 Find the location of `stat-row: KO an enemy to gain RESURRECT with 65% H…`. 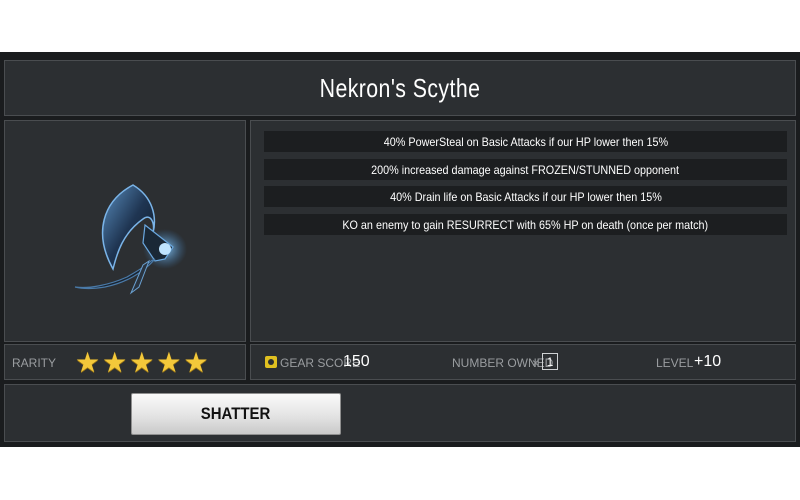

stat-row: KO an enemy to gain RESURRECT with 65% H… is located at coordinates (525, 224).